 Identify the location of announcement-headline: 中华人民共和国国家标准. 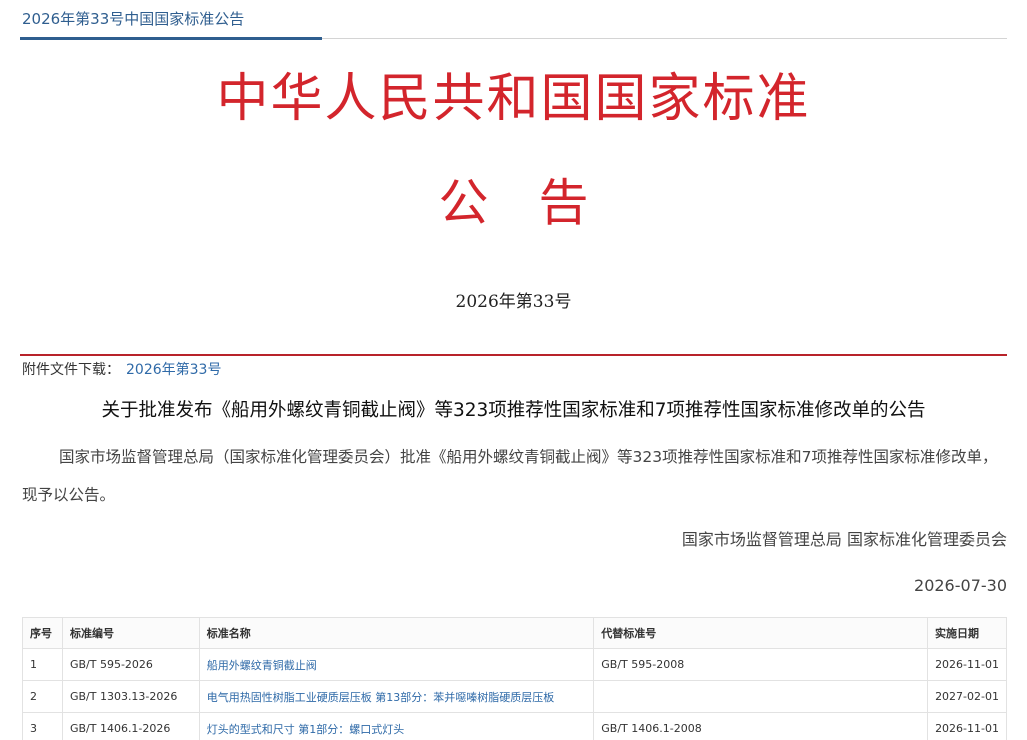
(513, 99).